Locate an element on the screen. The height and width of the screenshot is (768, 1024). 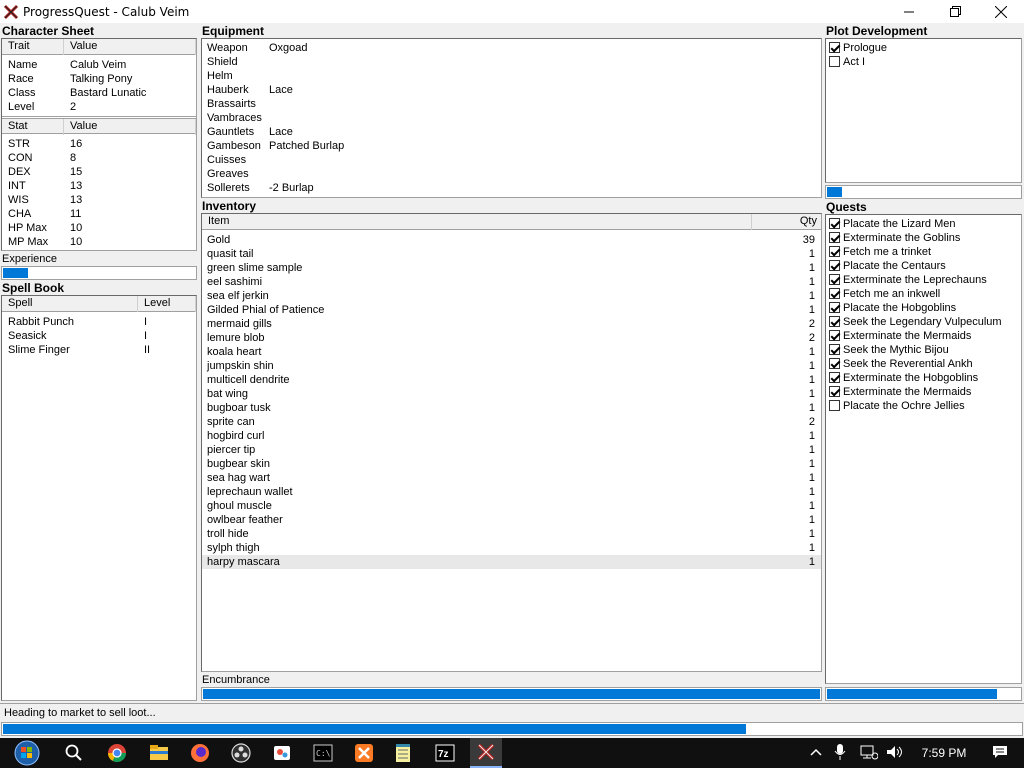
plot-act-row: Prologue is located at coordinates (923, 48).